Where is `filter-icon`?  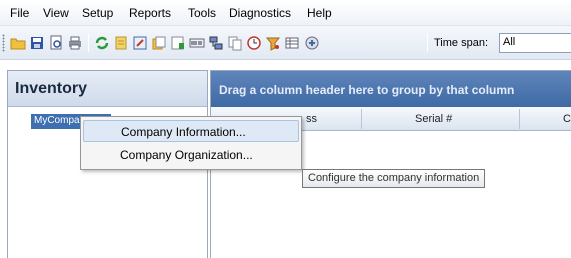 filter-icon is located at coordinates (273, 43).